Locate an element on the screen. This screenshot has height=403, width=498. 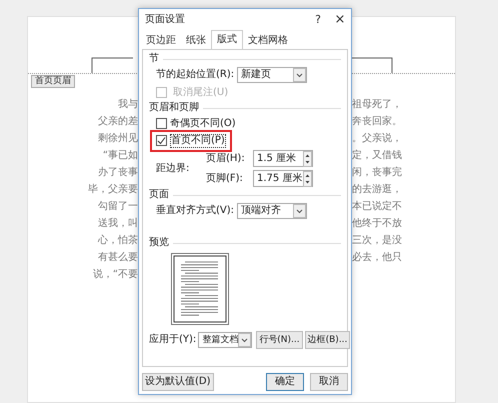
document-text: 有甚么要 is located at coordinates (118, 257).